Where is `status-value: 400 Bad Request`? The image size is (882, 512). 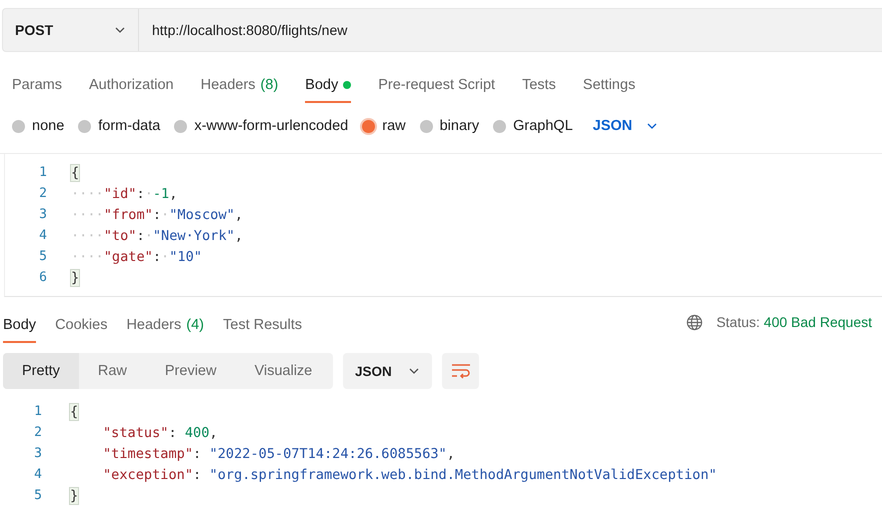
status-value: 400 Bad Request is located at coordinates (818, 322).